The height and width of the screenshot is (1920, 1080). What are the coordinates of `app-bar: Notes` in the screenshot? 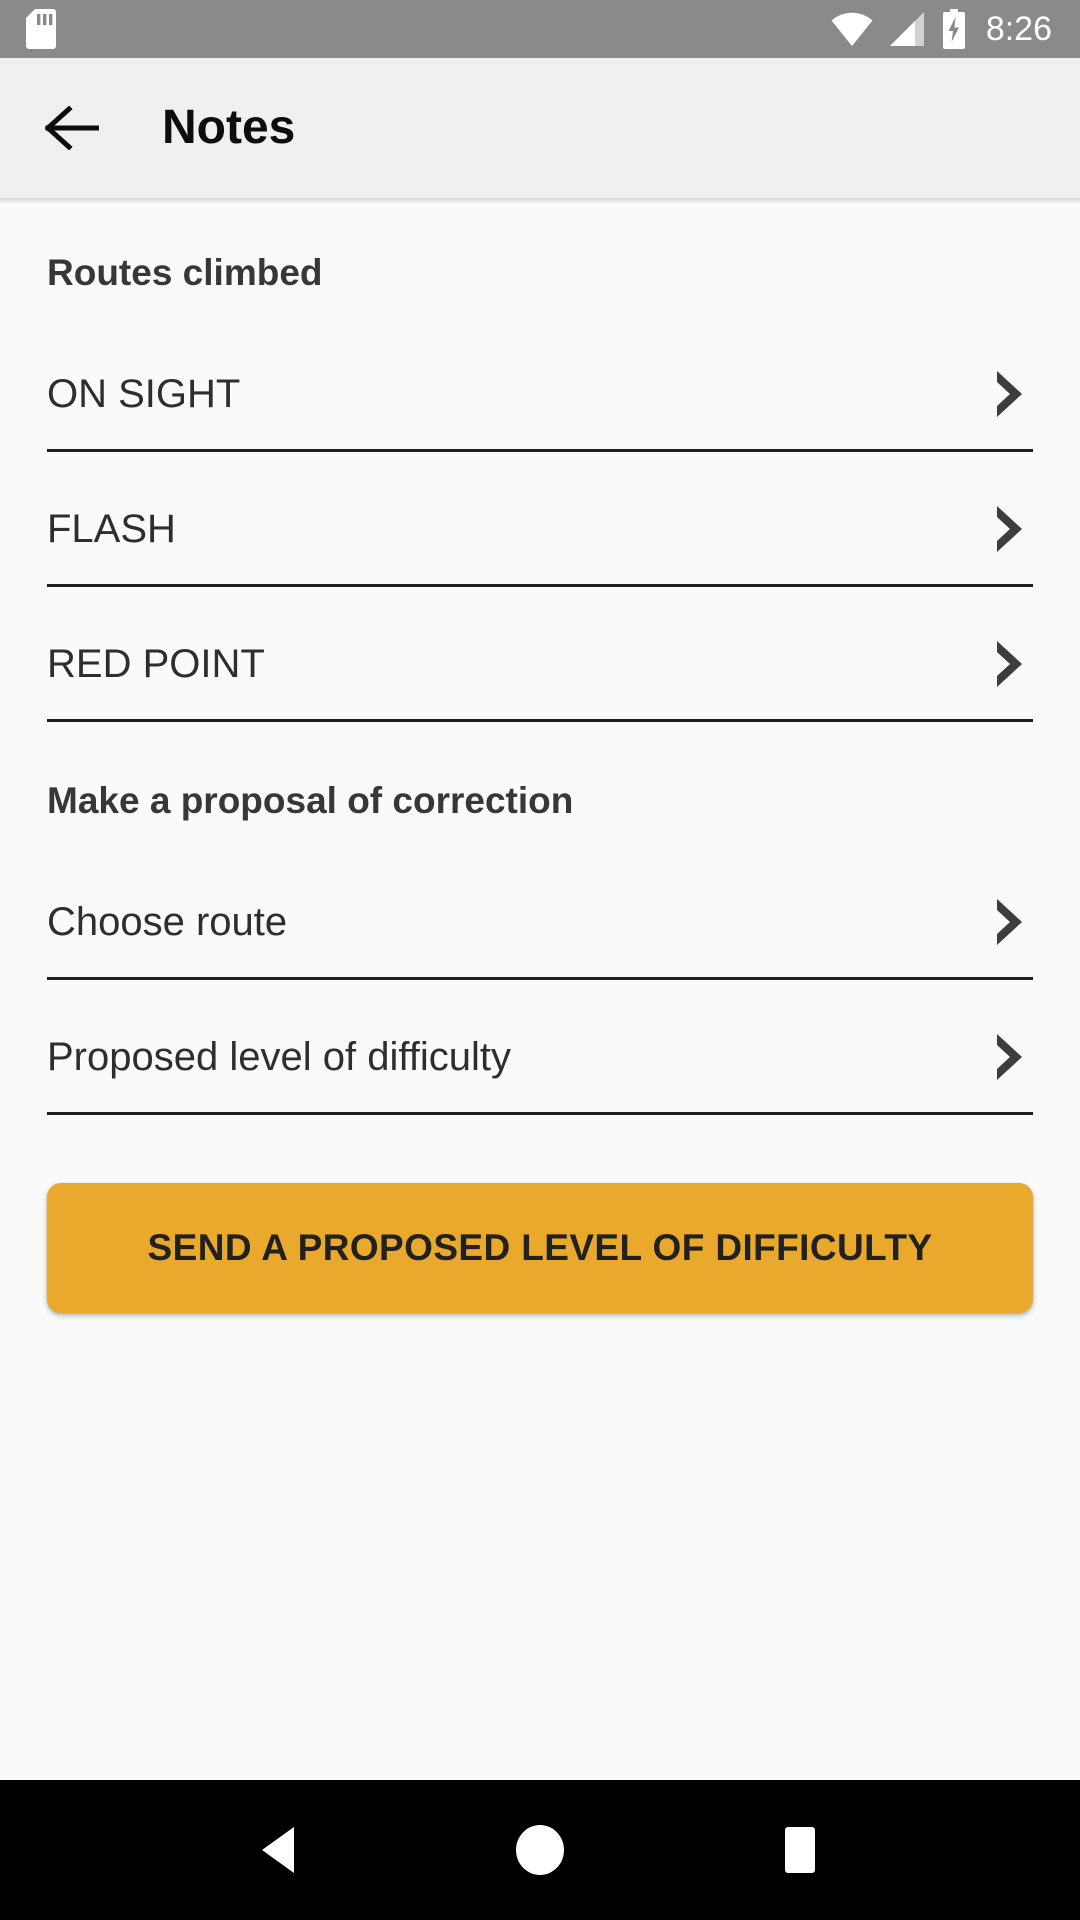 It's located at (540, 131).